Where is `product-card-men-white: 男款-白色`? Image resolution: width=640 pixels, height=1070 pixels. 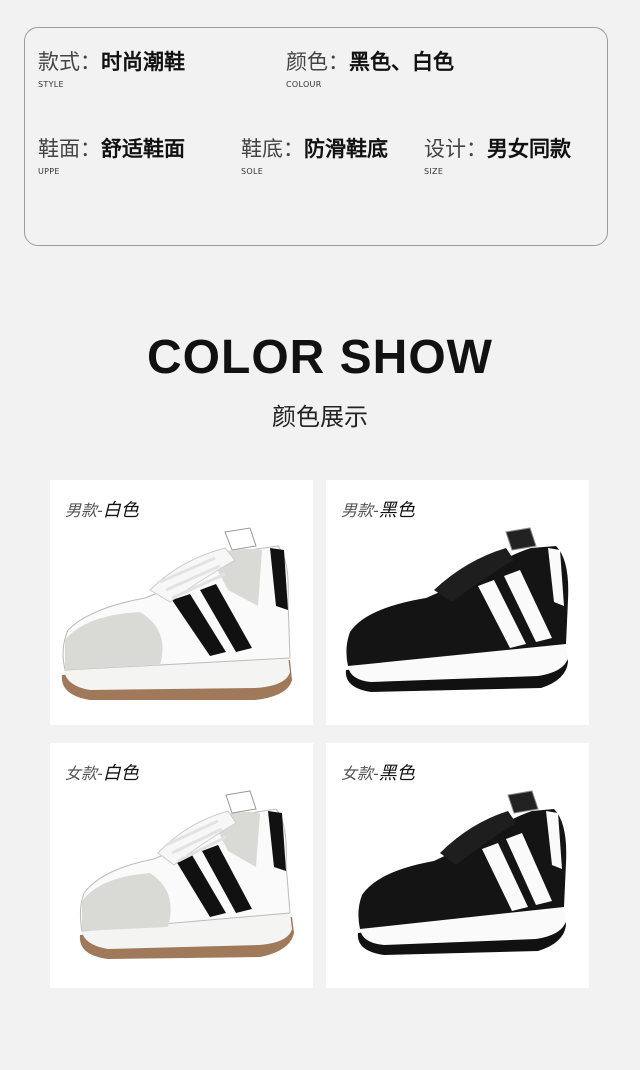 product-card-men-white: 男款-白色 is located at coordinates (181, 602).